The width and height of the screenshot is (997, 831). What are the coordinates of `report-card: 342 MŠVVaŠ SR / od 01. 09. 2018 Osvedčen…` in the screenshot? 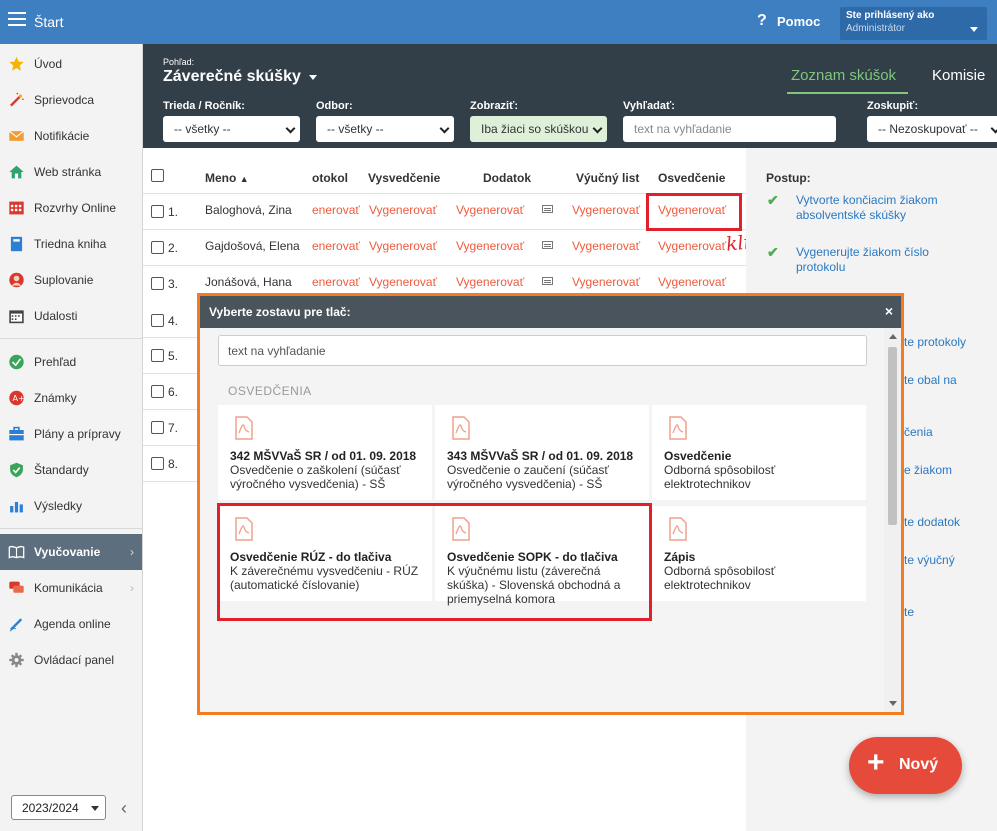 It's located at (325, 452).